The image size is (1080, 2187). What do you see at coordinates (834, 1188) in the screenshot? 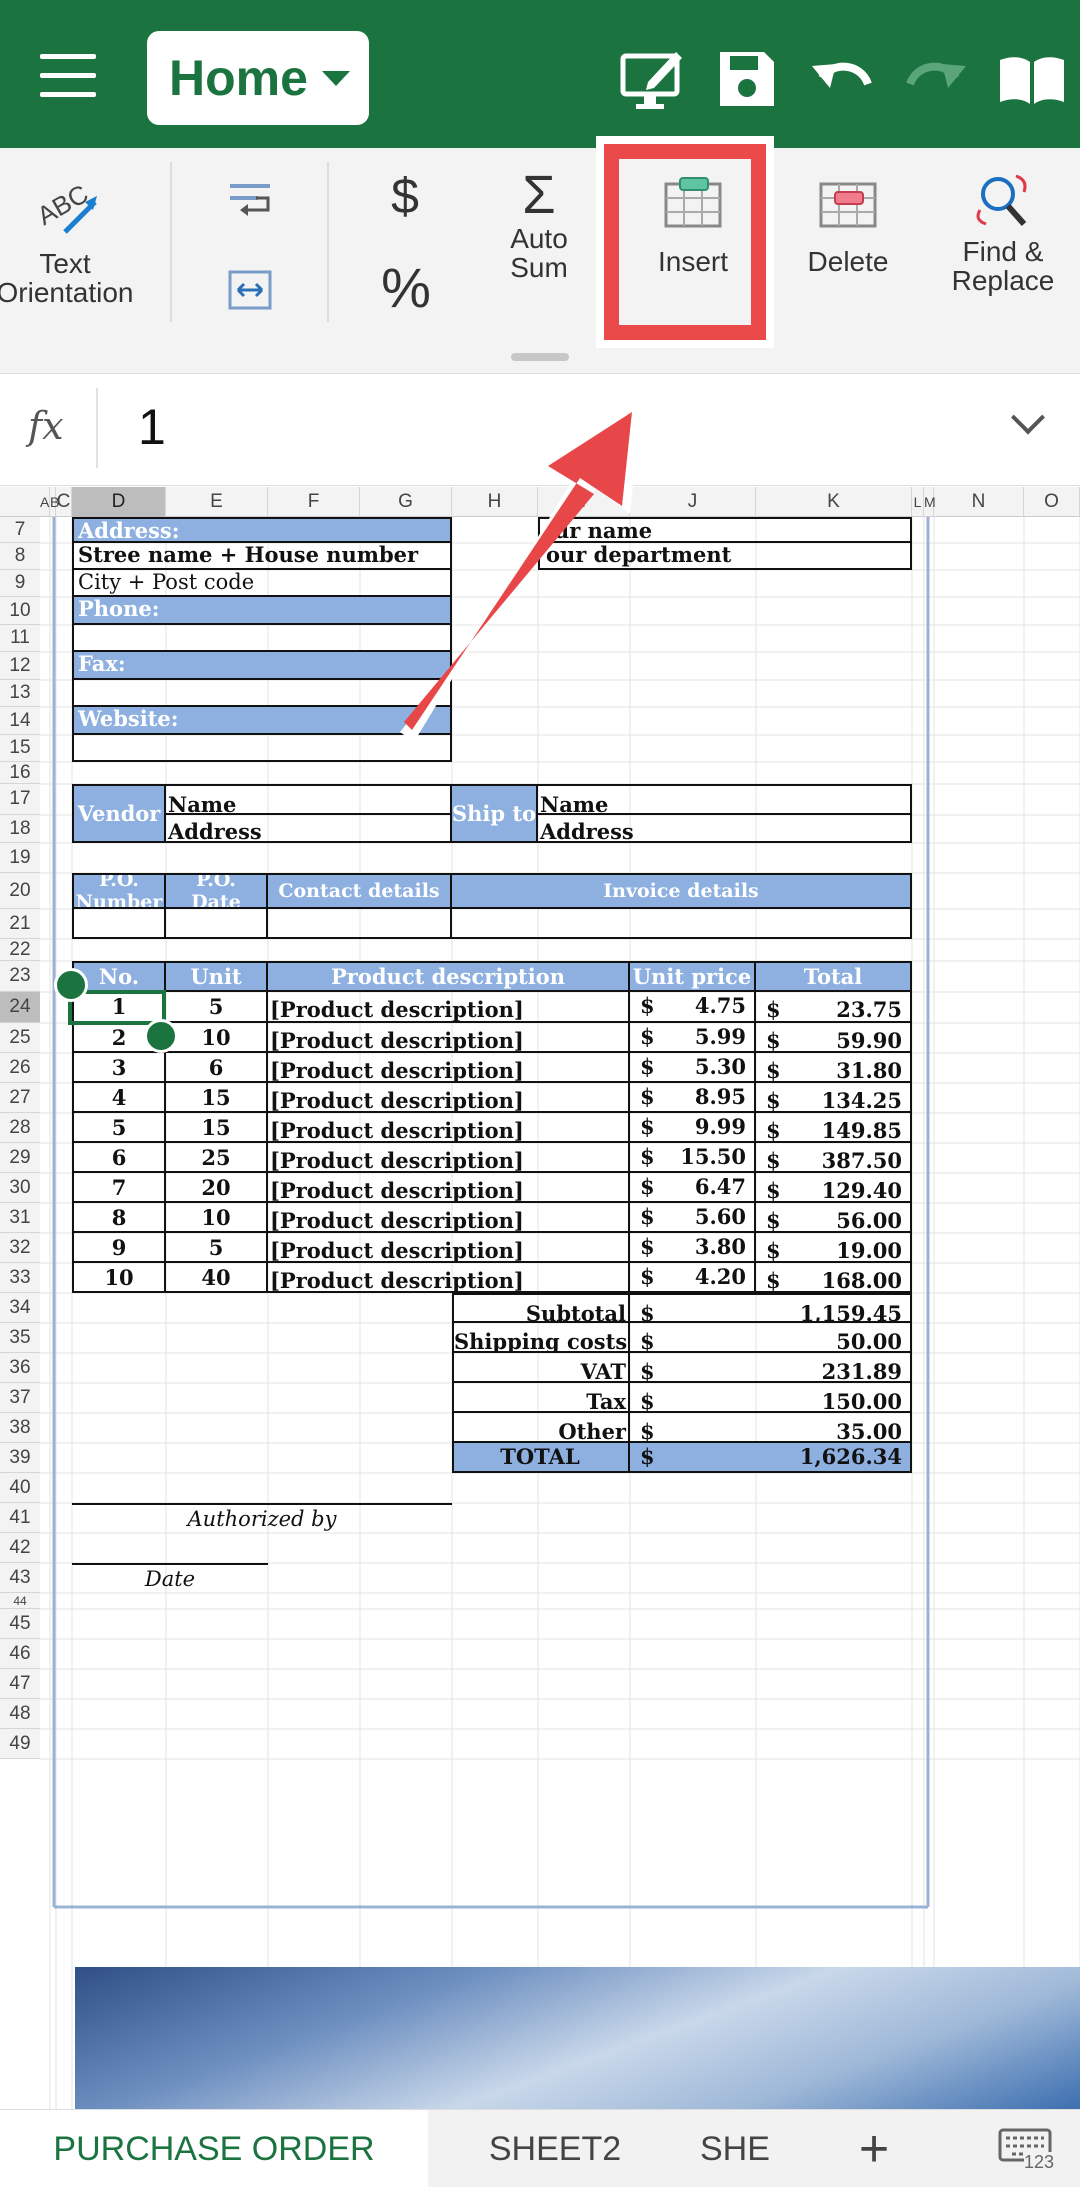
I see `table-row-total: $129.40` at bounding box center [834, 1188].